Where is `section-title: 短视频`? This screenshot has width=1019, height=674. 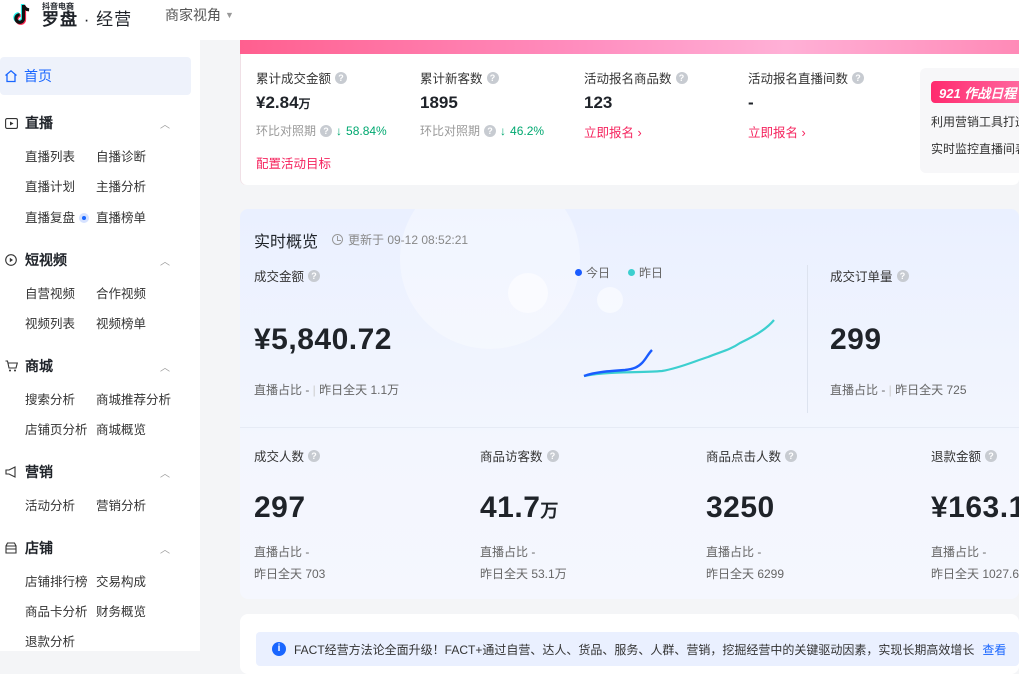
section-title: 短视频 is located at coordinates (46, 260).